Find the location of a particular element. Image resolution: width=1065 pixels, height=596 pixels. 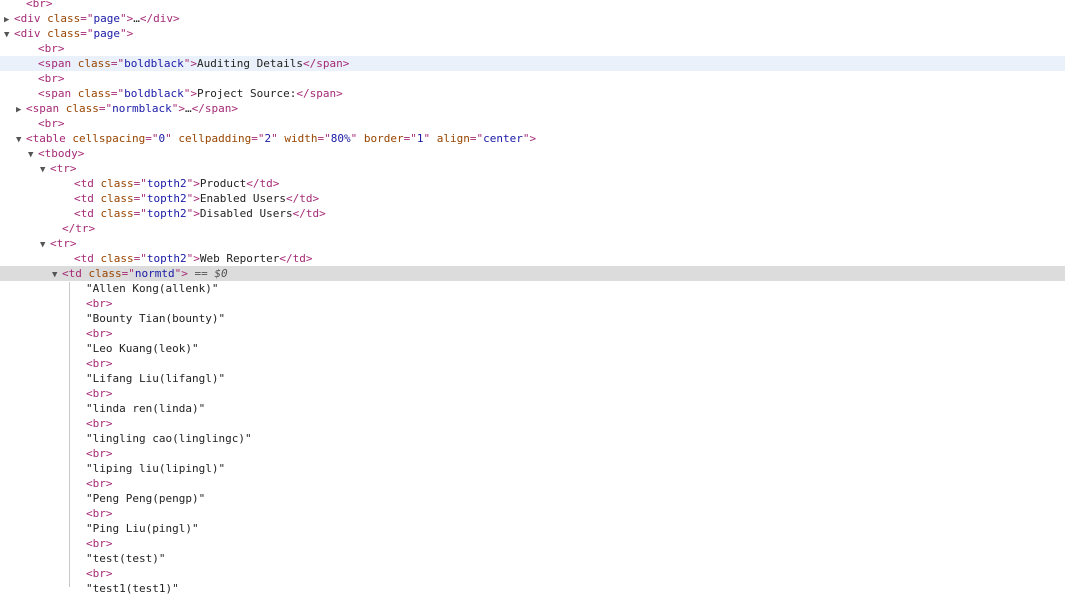

dom-node: ▼ <div class="page"> is located at coordinates (532, 33).